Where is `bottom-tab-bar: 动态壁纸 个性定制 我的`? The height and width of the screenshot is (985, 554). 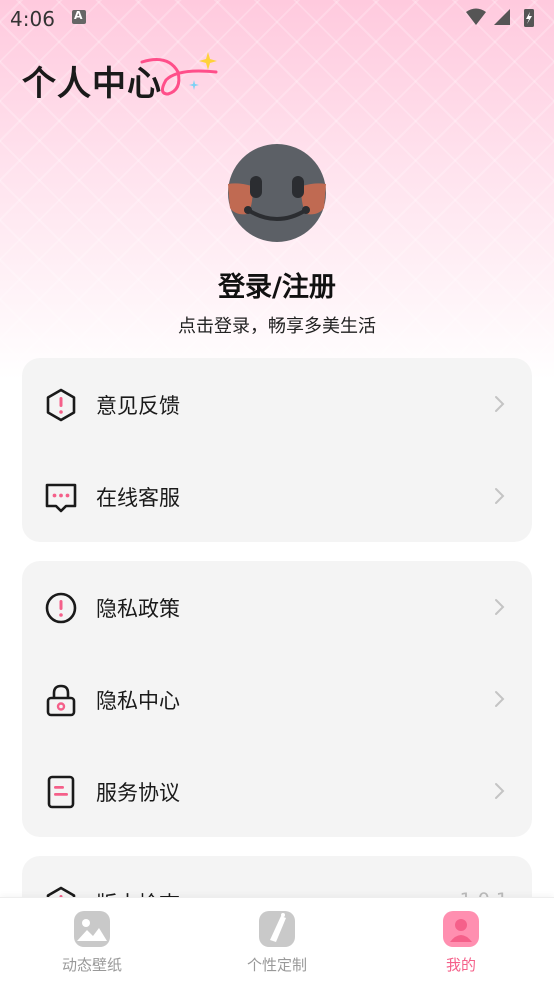
bottom-tab-bar: 动态壁纸 个性定制 我的 is located at coordinates (277, 941).